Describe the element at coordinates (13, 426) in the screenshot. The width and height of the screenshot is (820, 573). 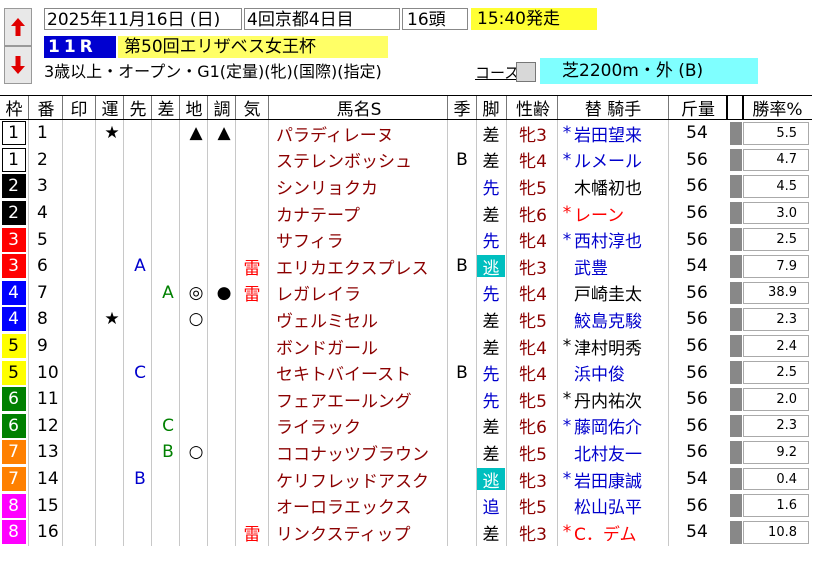
I see `waku-cell: 6` at that location.